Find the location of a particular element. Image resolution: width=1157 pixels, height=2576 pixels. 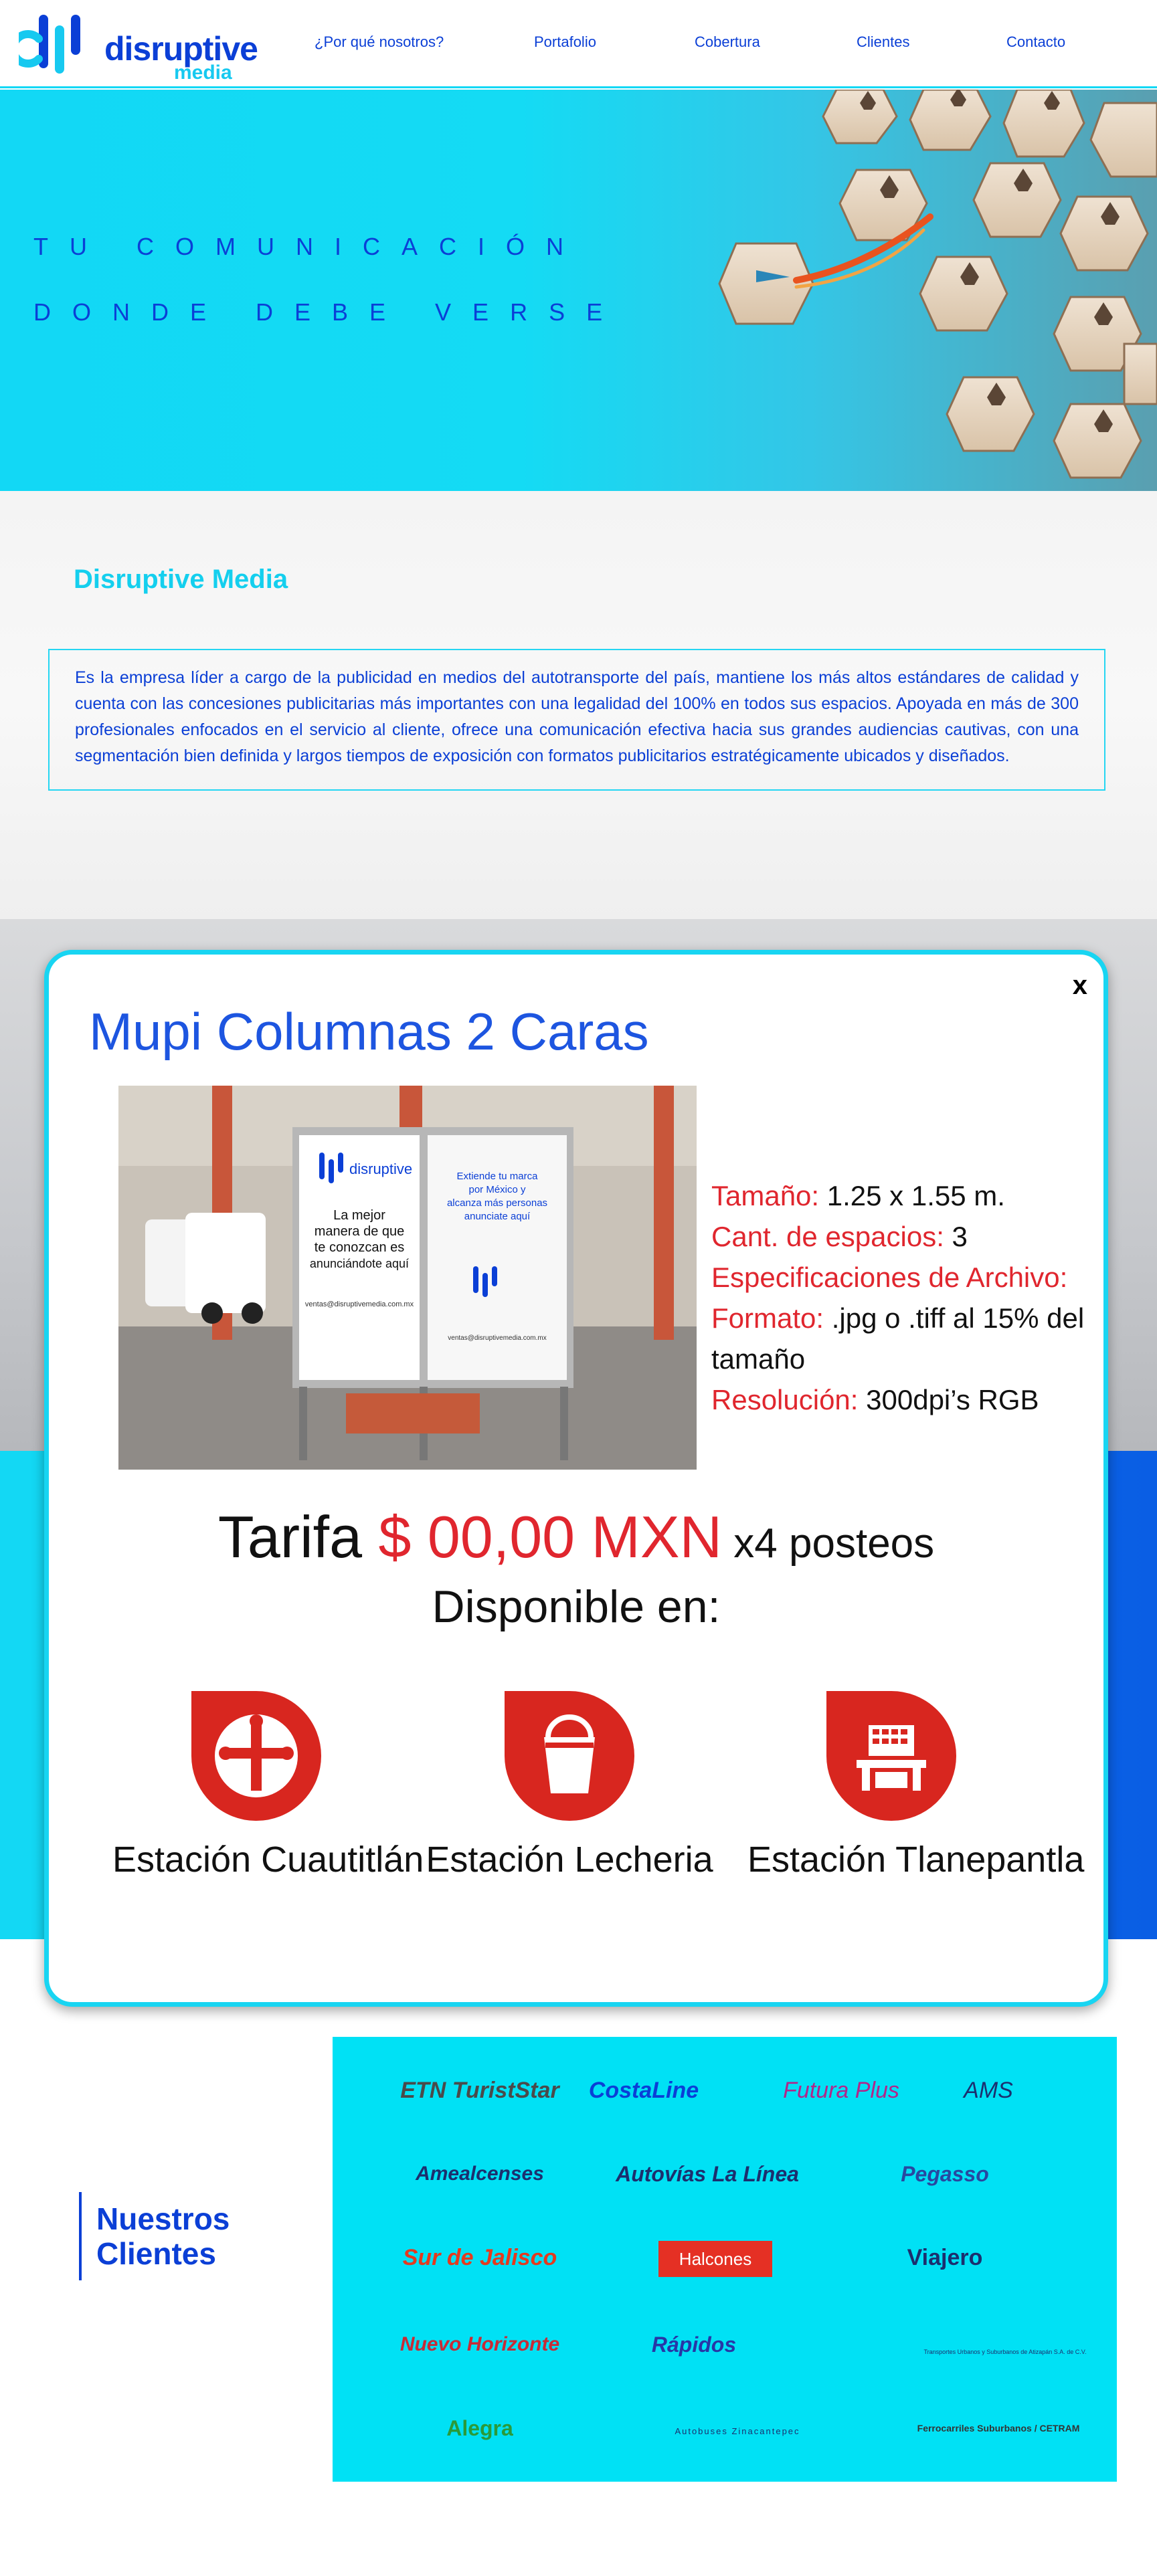

spec-file: Especificaciones de Archivo: is located at coordinates (899, 1277).